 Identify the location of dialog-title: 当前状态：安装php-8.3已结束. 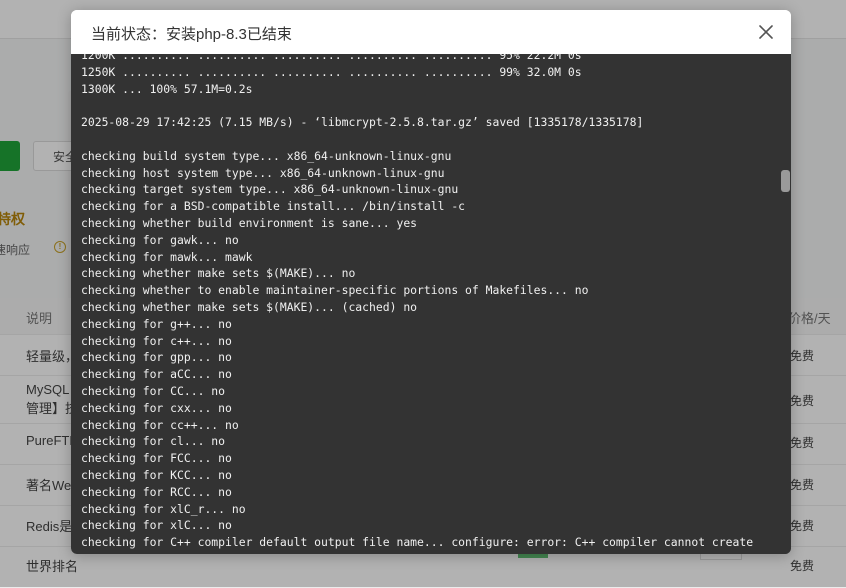
(191, 34).